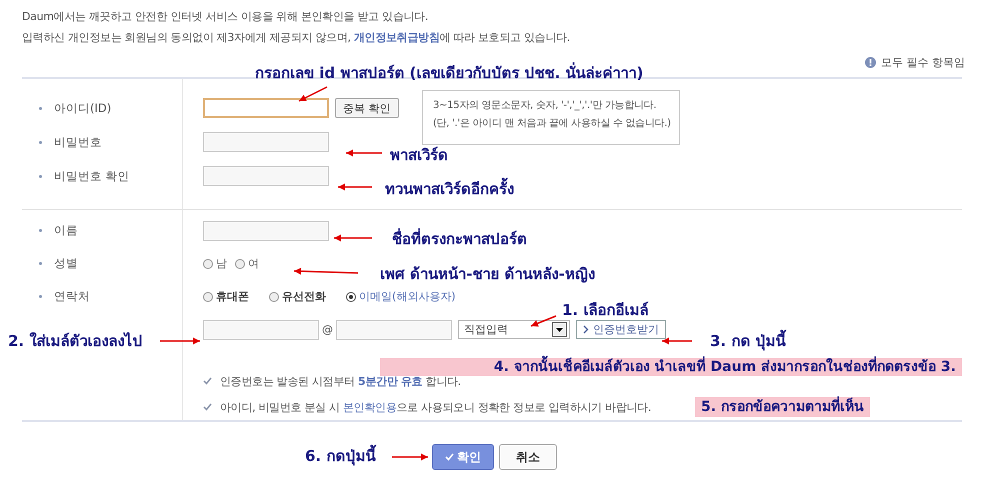 Image resolution: width=991 pixels, height=491 pixels. What do you see at coordinates (419, 155) in the screenshot?
I see `annotation-text: พาสเวิร์ด` at bounding box center [419, 155].